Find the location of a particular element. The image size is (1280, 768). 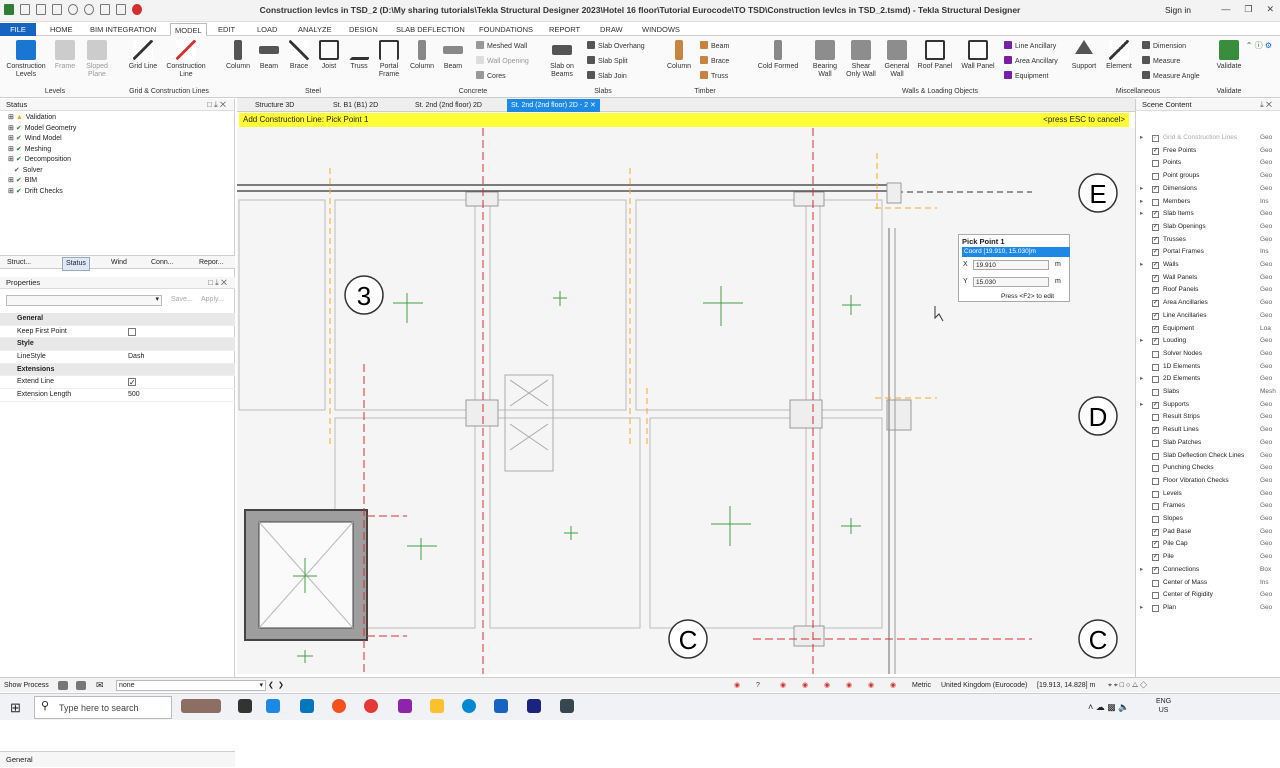

joist-button: Joist is located at coordinates (329, 55).